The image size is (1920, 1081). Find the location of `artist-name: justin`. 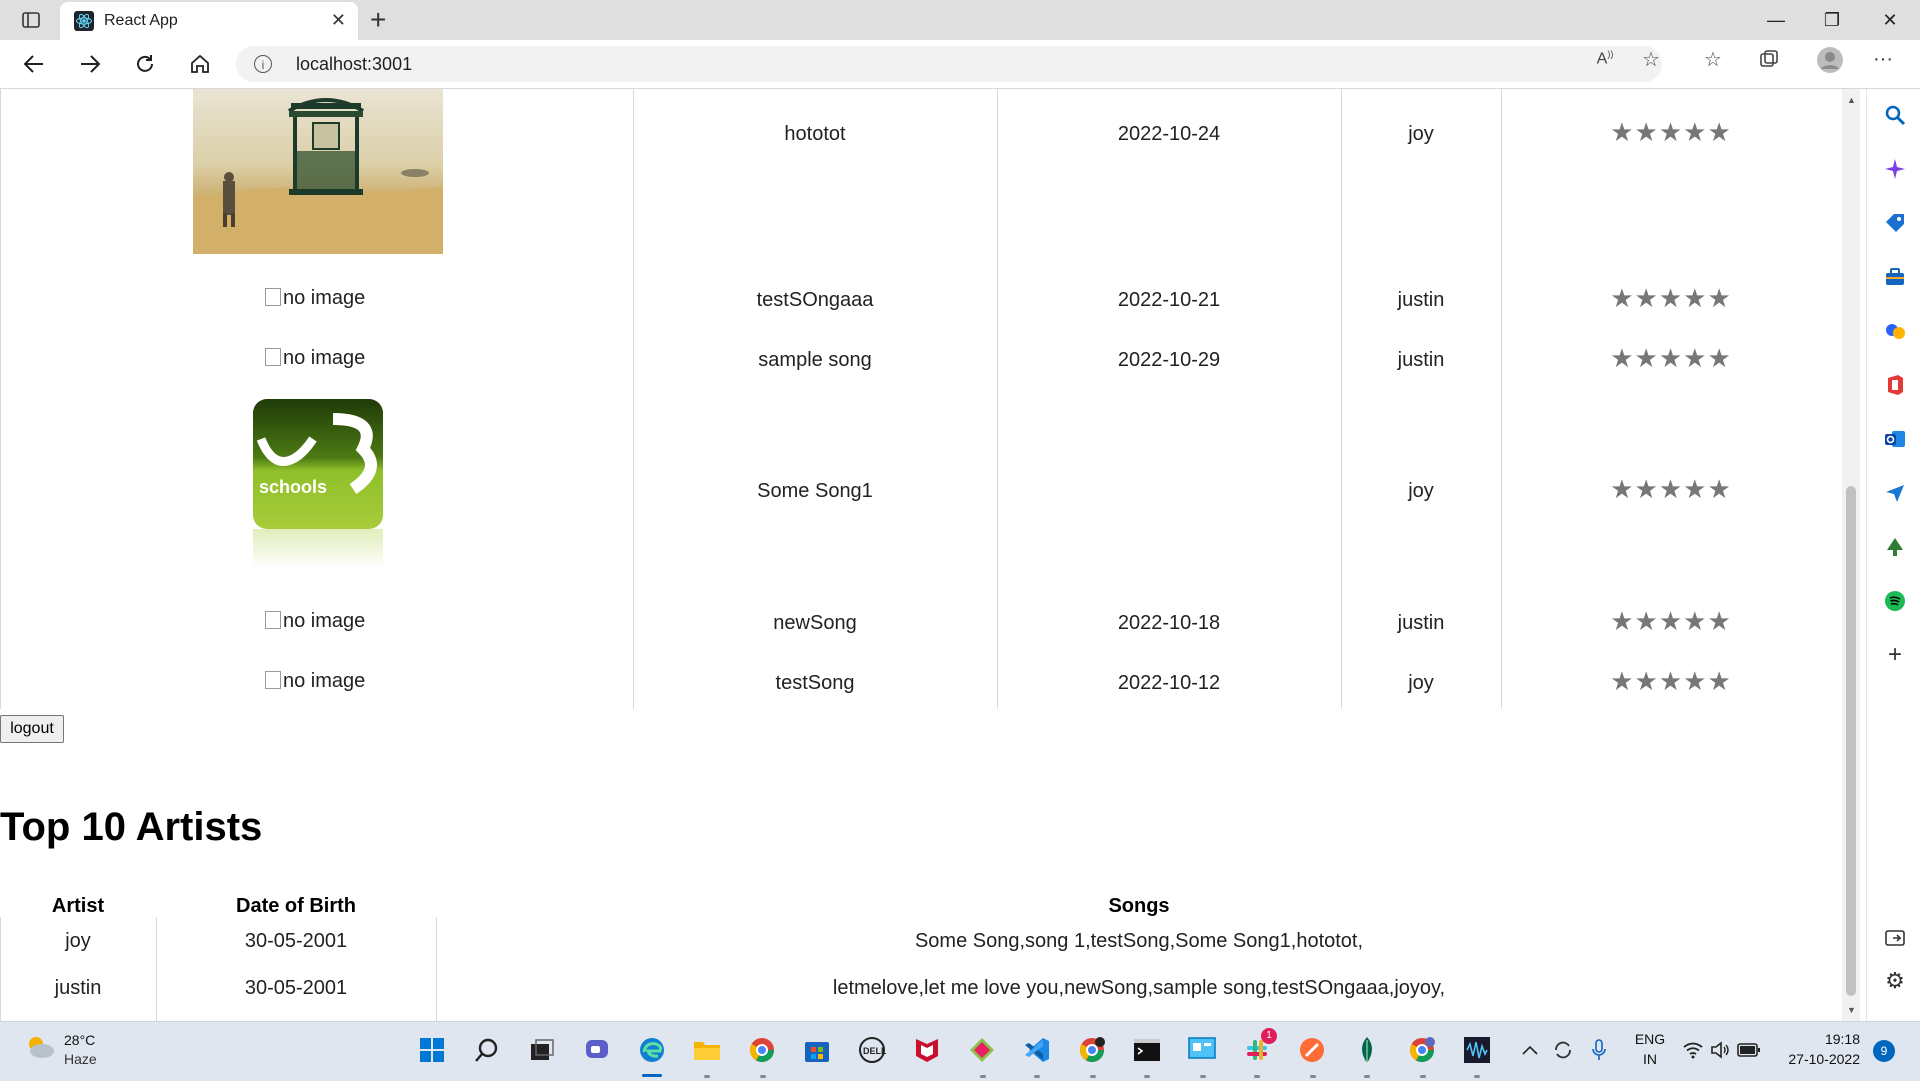

artist-name: justin is located at coordinates (78, 988).